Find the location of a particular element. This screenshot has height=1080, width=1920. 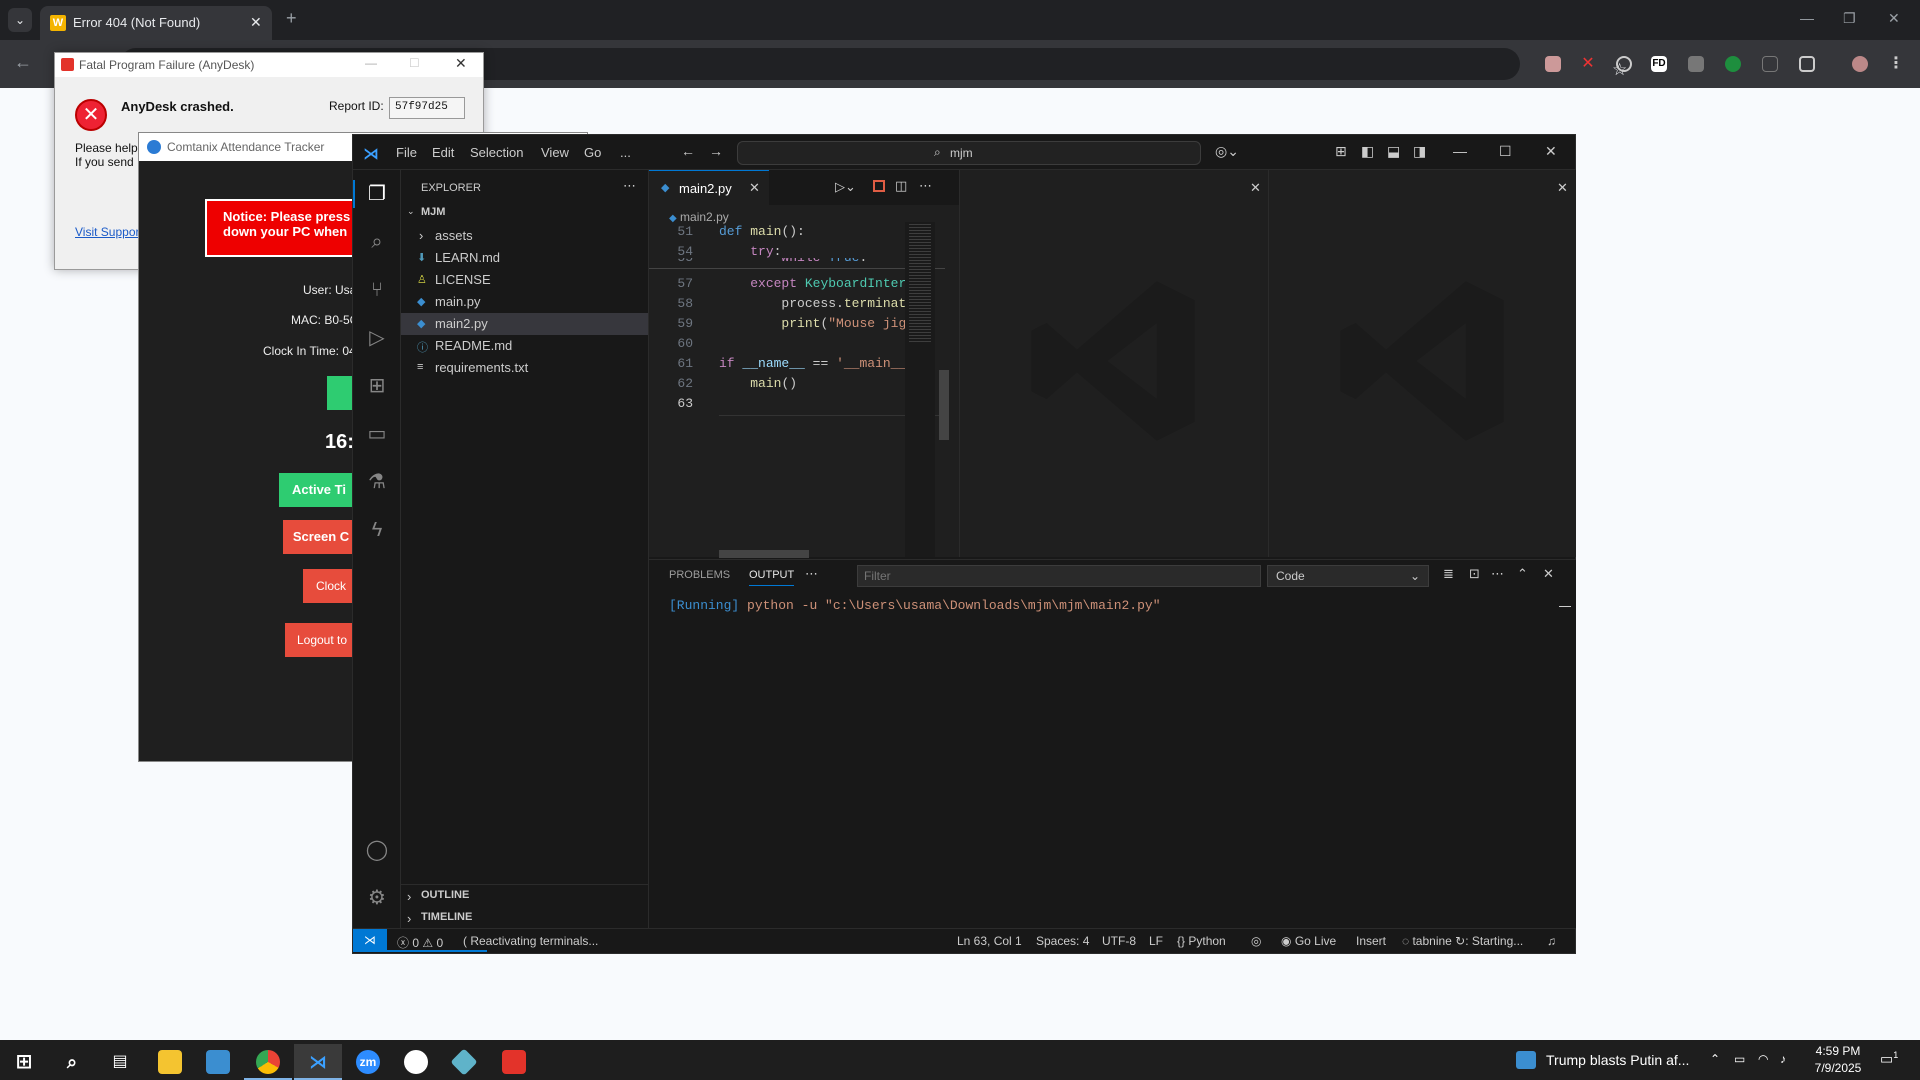

remote-indicator-icon: ⋊ is located at coordinates (370, 940).